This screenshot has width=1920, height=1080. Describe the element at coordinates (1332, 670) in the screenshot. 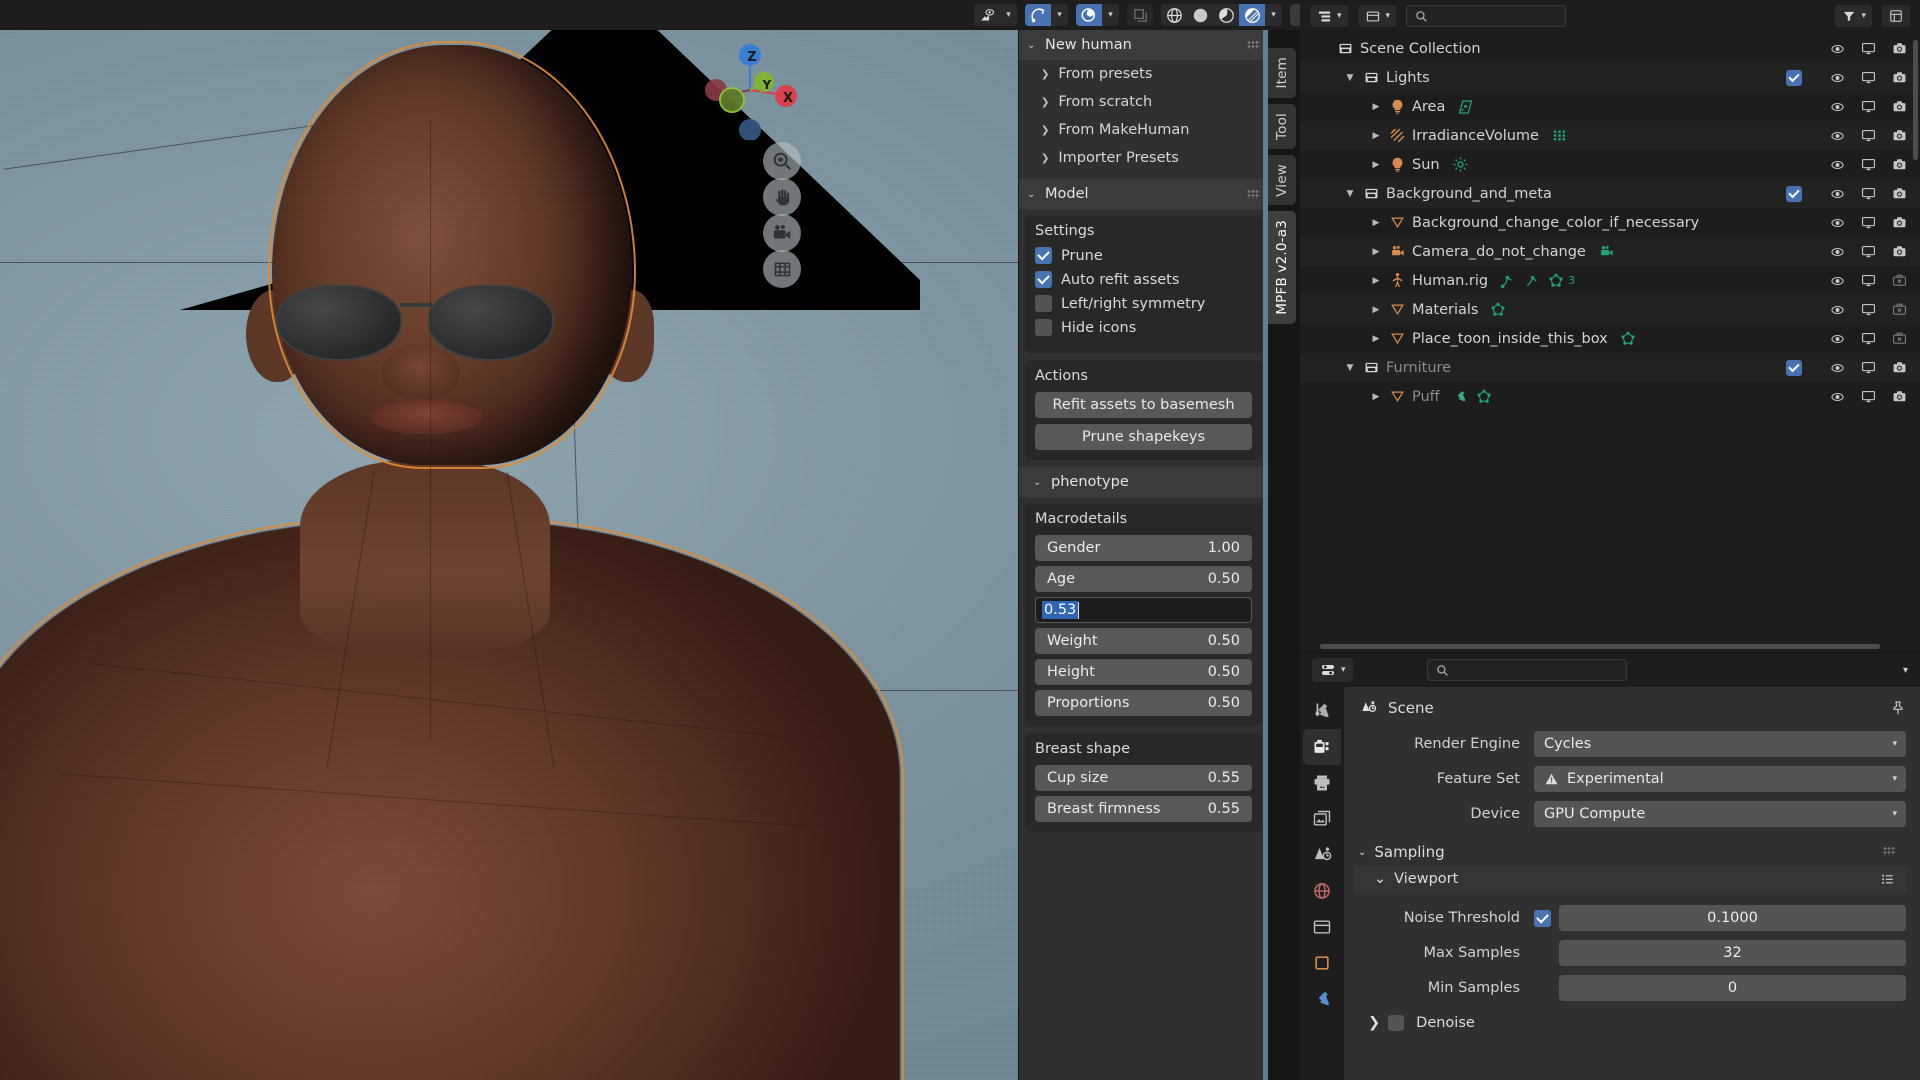

I see `properties-editor-icon: ▾` at that location.